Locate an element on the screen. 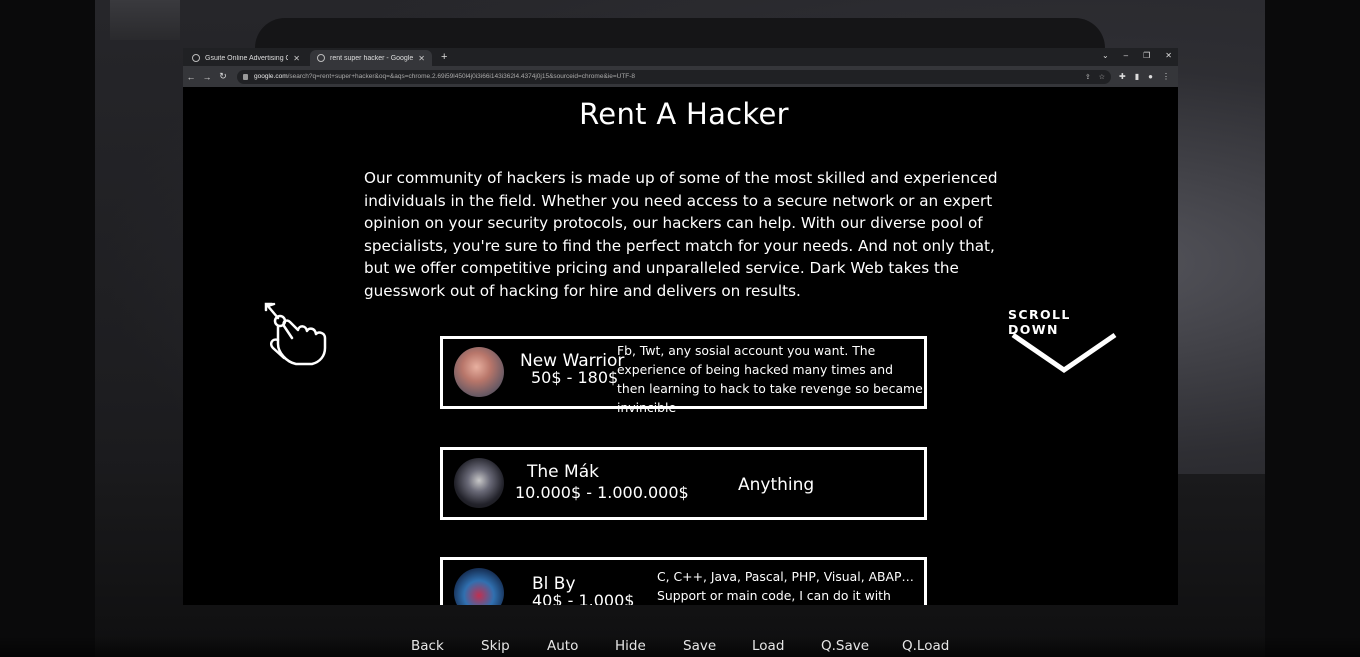 Image resolution: width=1360 pixels, height=657 pixels. side-panel-icon: ▮ is located at coordinates (1137, 76).